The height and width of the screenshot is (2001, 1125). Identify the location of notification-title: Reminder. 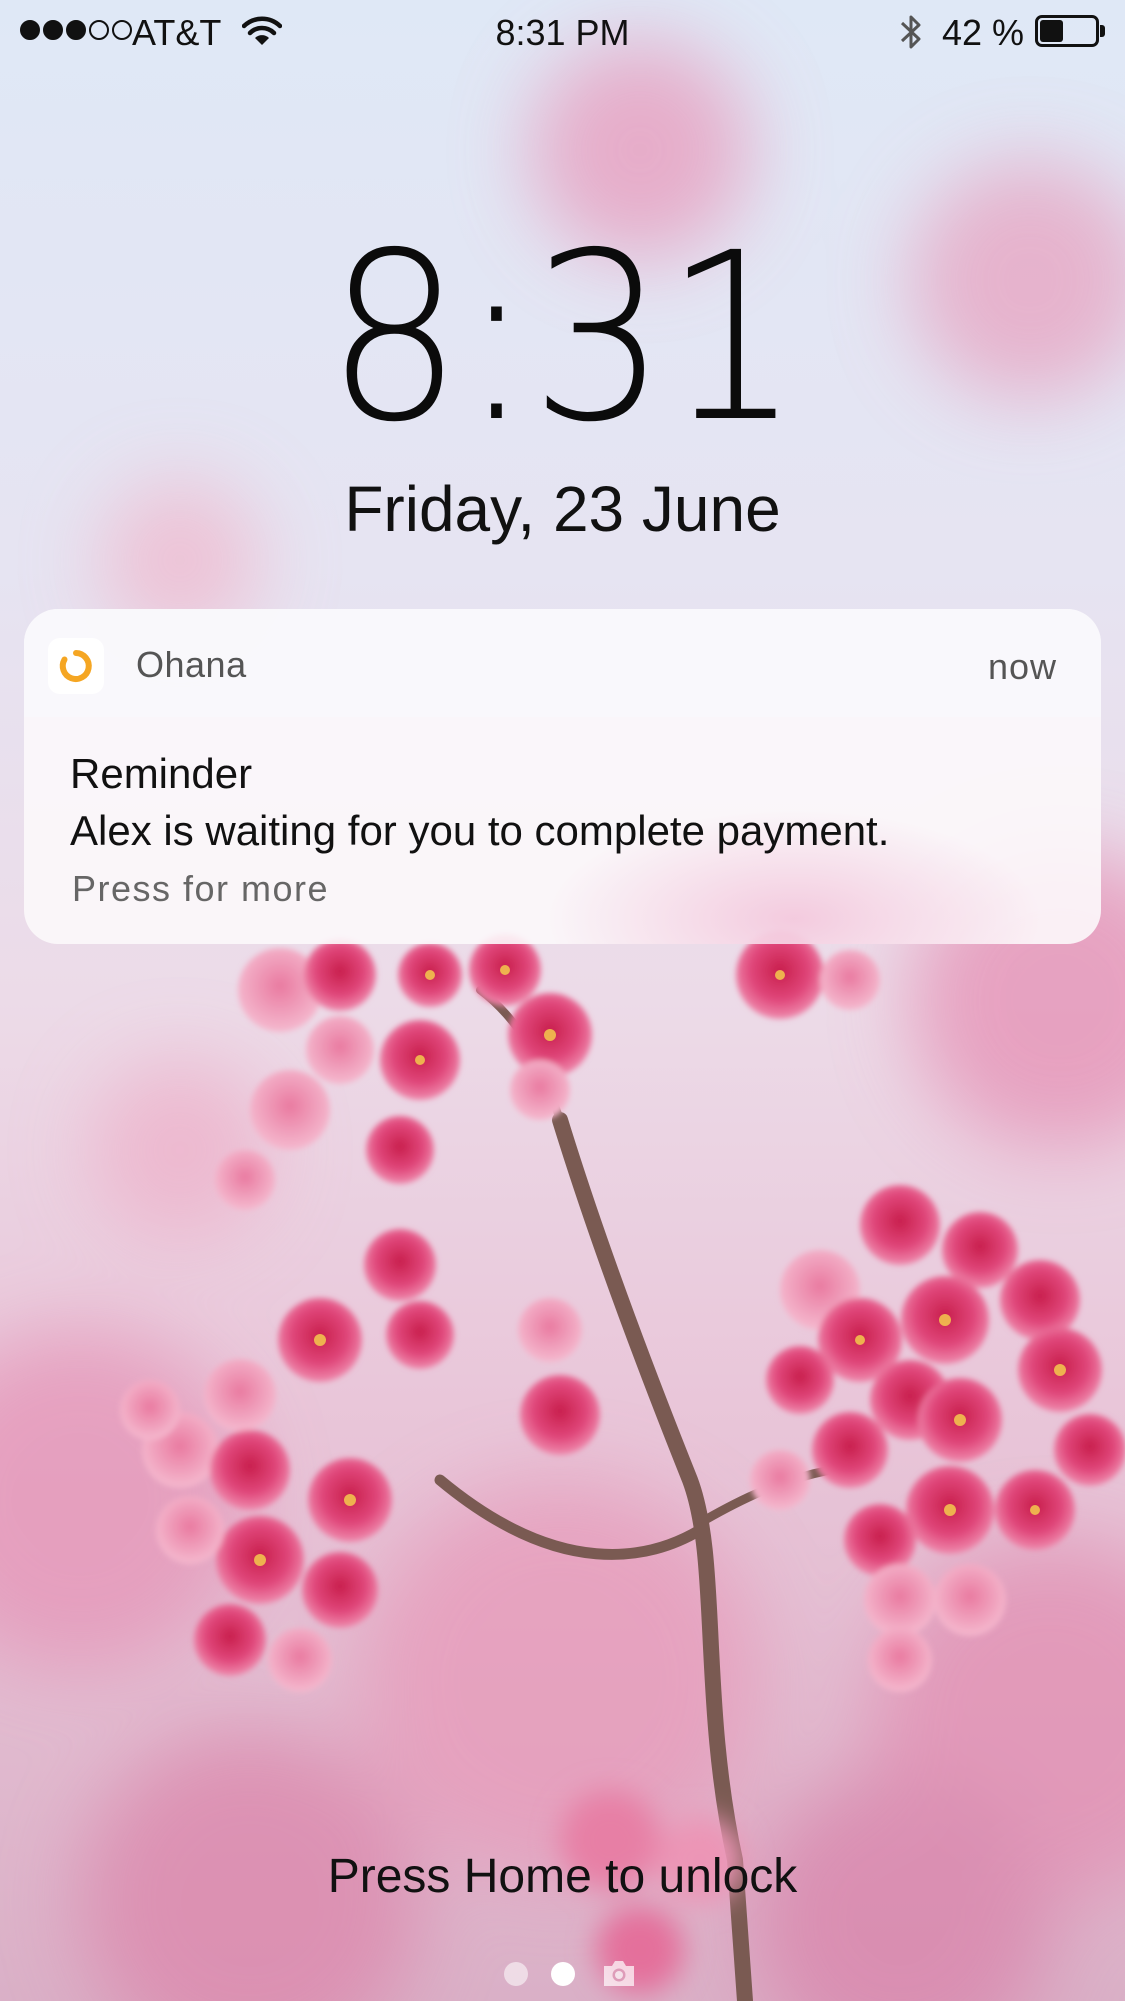
(161, 773).